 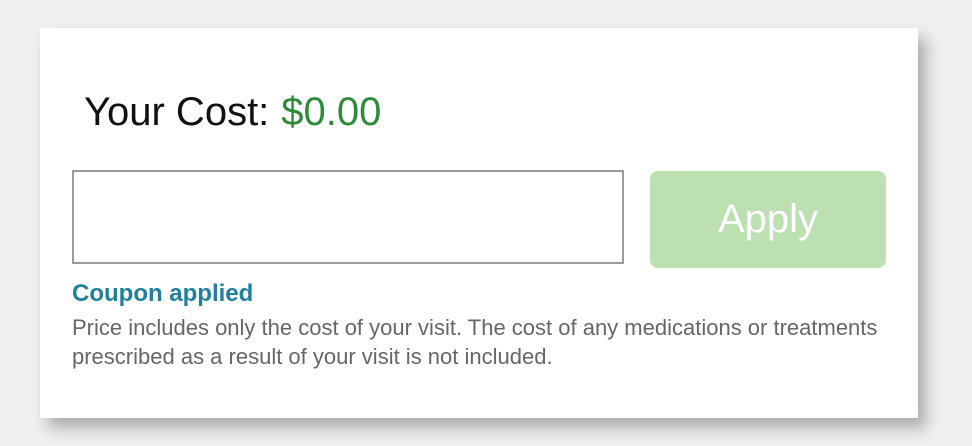 What do you see at coordinates (331, 112) in the screenshot?
I see `cost-value: $0.00` at bounding box center [331, 112].